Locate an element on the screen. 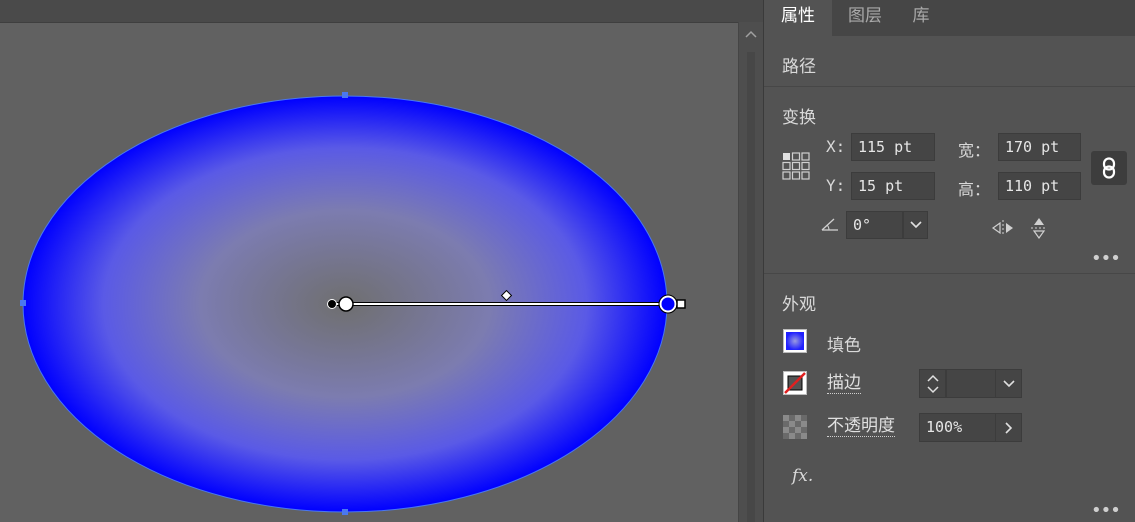  flip-vertical-icon is located at coordinates (1039, 228).